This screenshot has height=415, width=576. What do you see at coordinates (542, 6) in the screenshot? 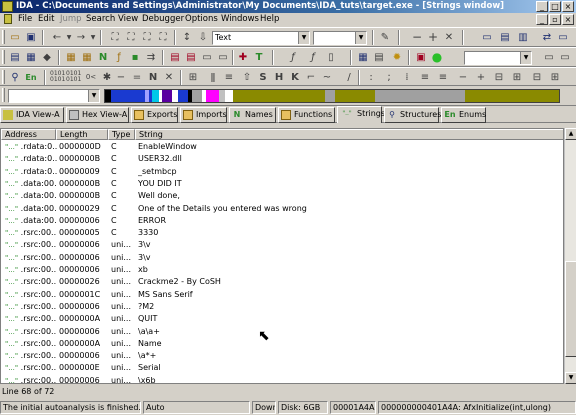
I see `minimize-button: _` at bounding box center [542, 6].